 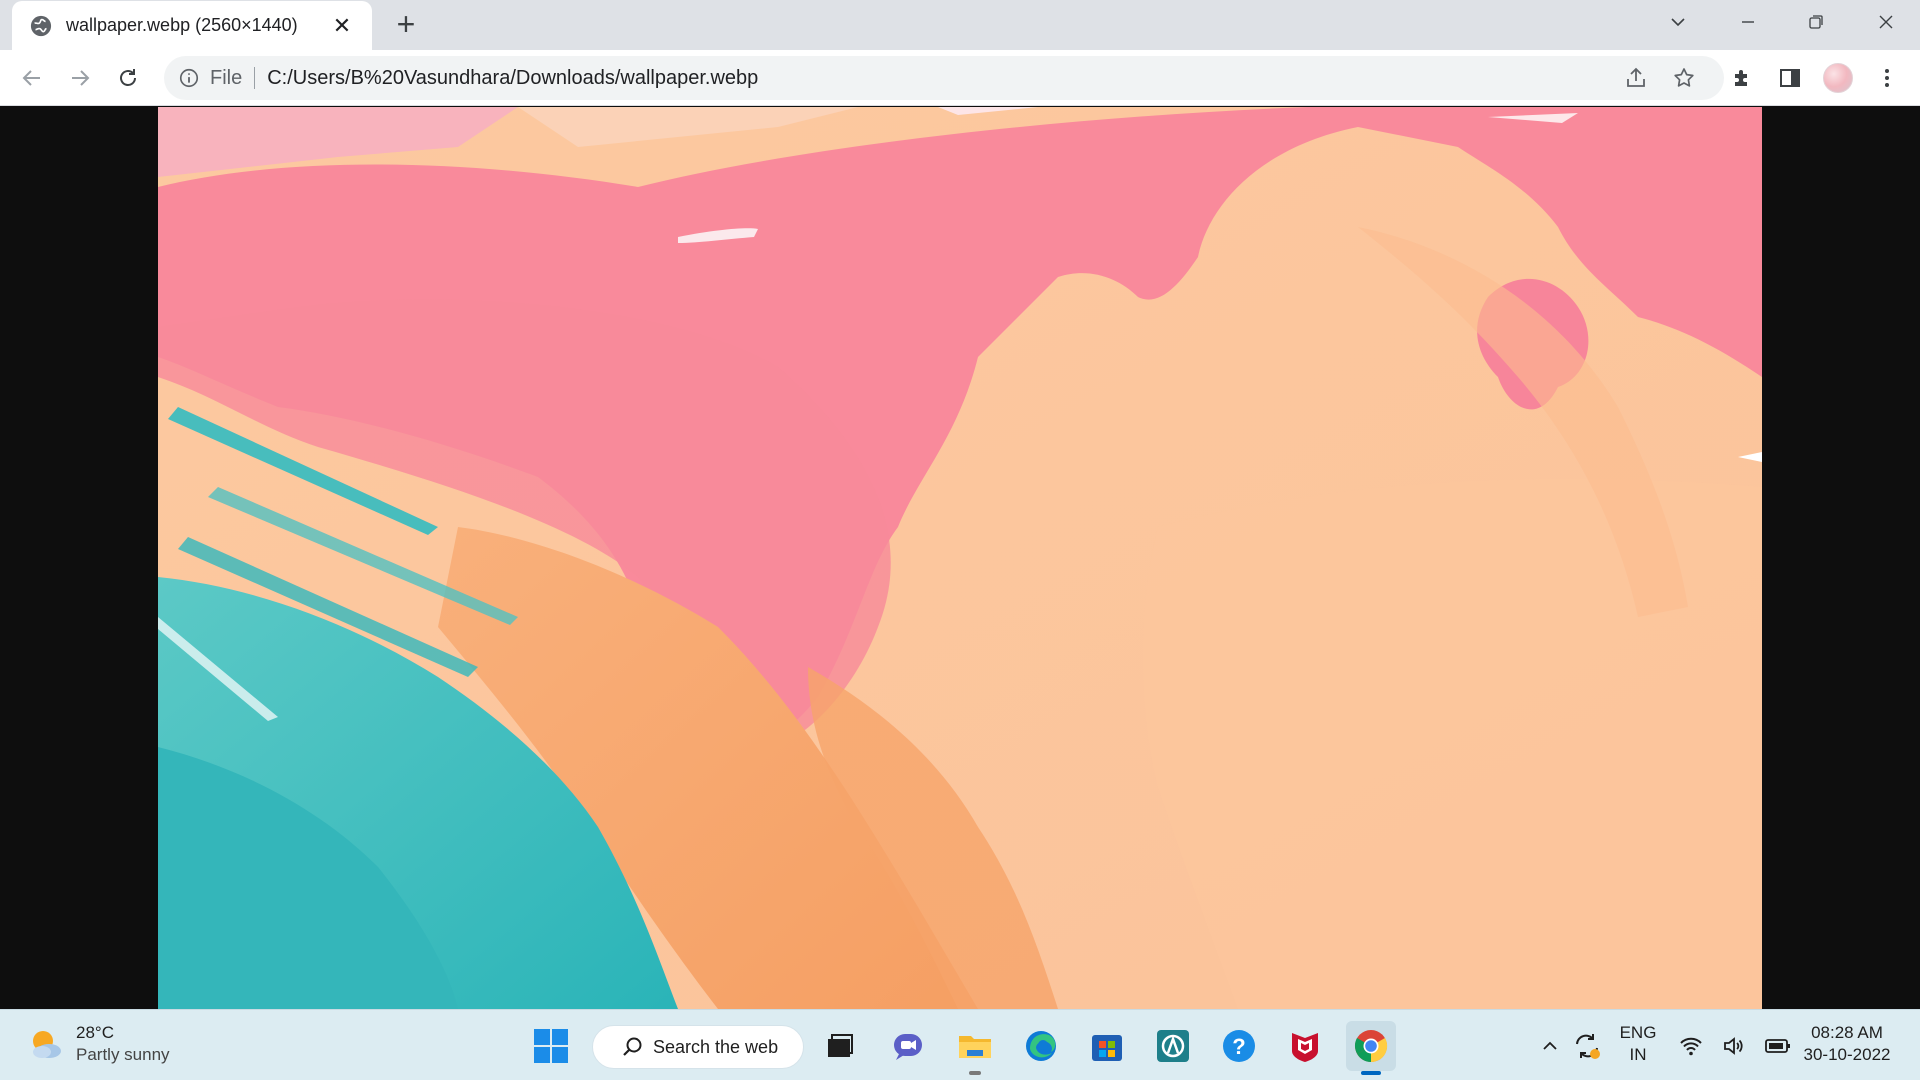 What do you see at coordinates (1777, 1046) in the screenshot?
I see `battery-icon` at bounding box center [1777, 1046].